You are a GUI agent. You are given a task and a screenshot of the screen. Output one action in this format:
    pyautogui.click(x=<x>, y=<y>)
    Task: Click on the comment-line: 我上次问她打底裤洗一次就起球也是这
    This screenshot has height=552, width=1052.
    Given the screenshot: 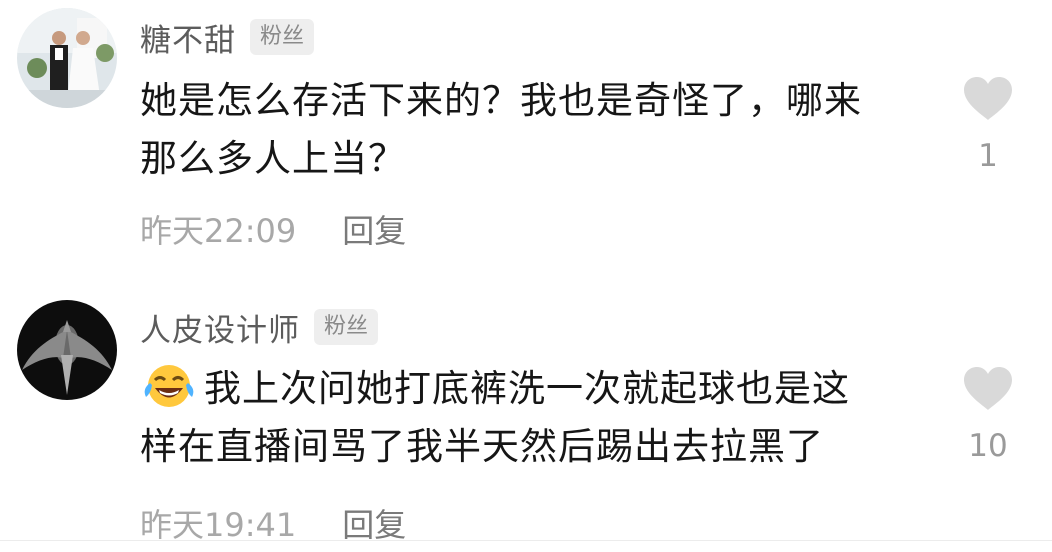 What is the action you would take?
    pyautogui.click(x=530, y=389)
    